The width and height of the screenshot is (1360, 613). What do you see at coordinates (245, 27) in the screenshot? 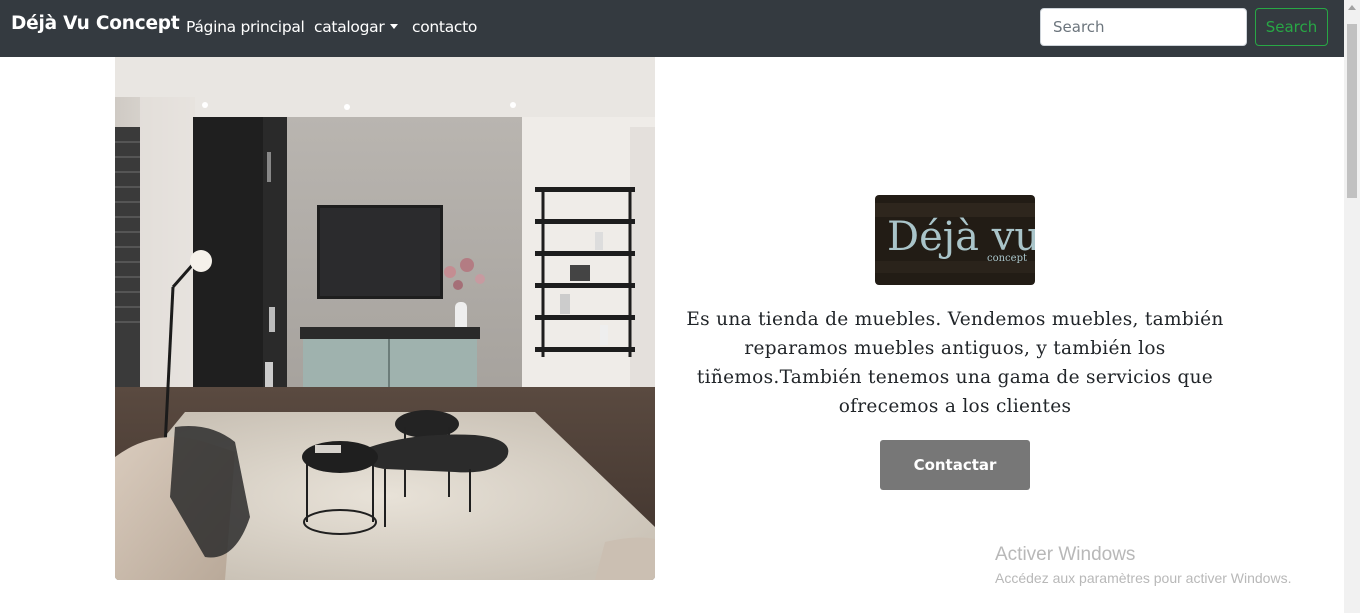
I see `nav-link-home: Página principal` at bounding box center [245, 27].